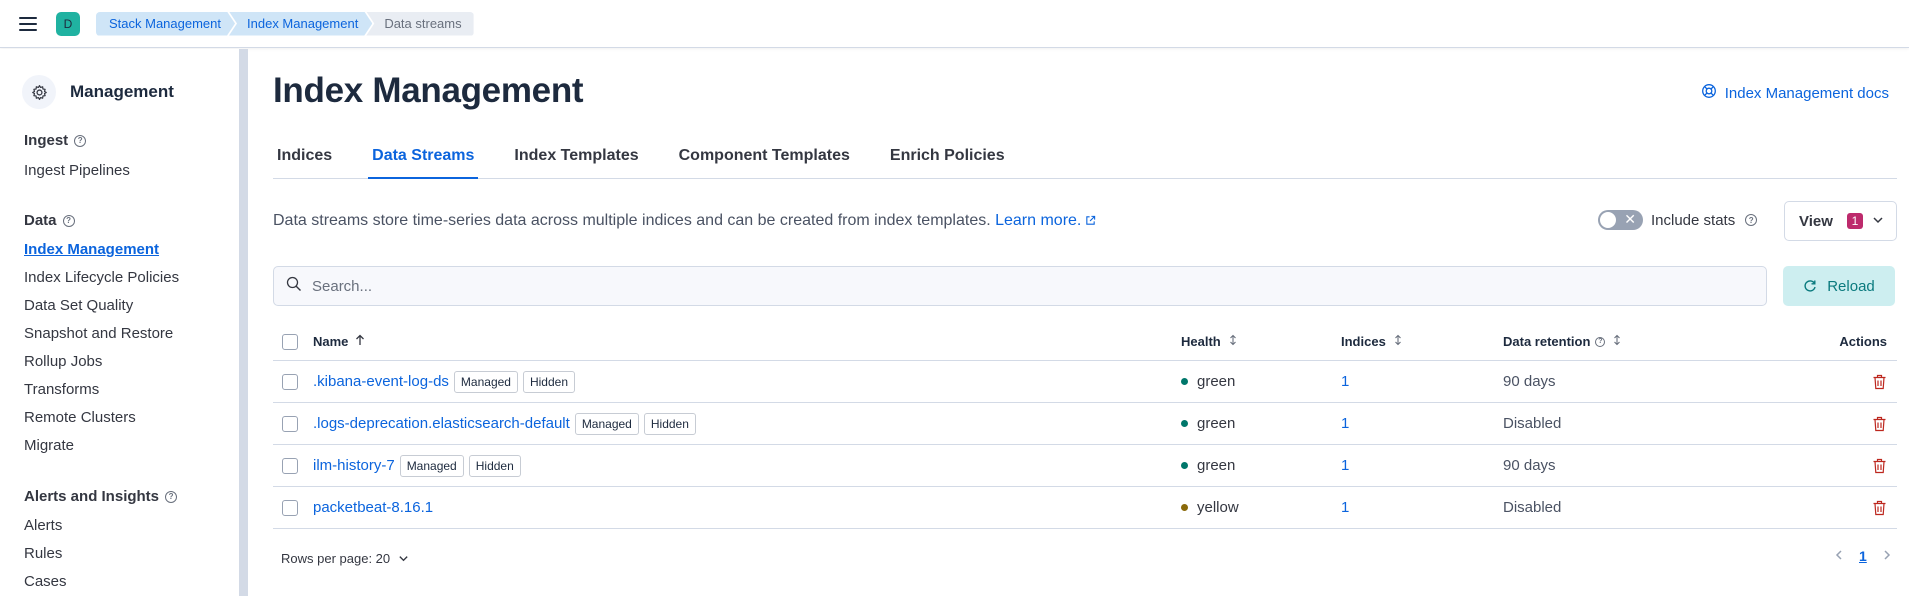  What do you see at coordinates (1709, 93) in the screenshot?
I see `lifebuoy-icon` at bounding box center [1709, 93].